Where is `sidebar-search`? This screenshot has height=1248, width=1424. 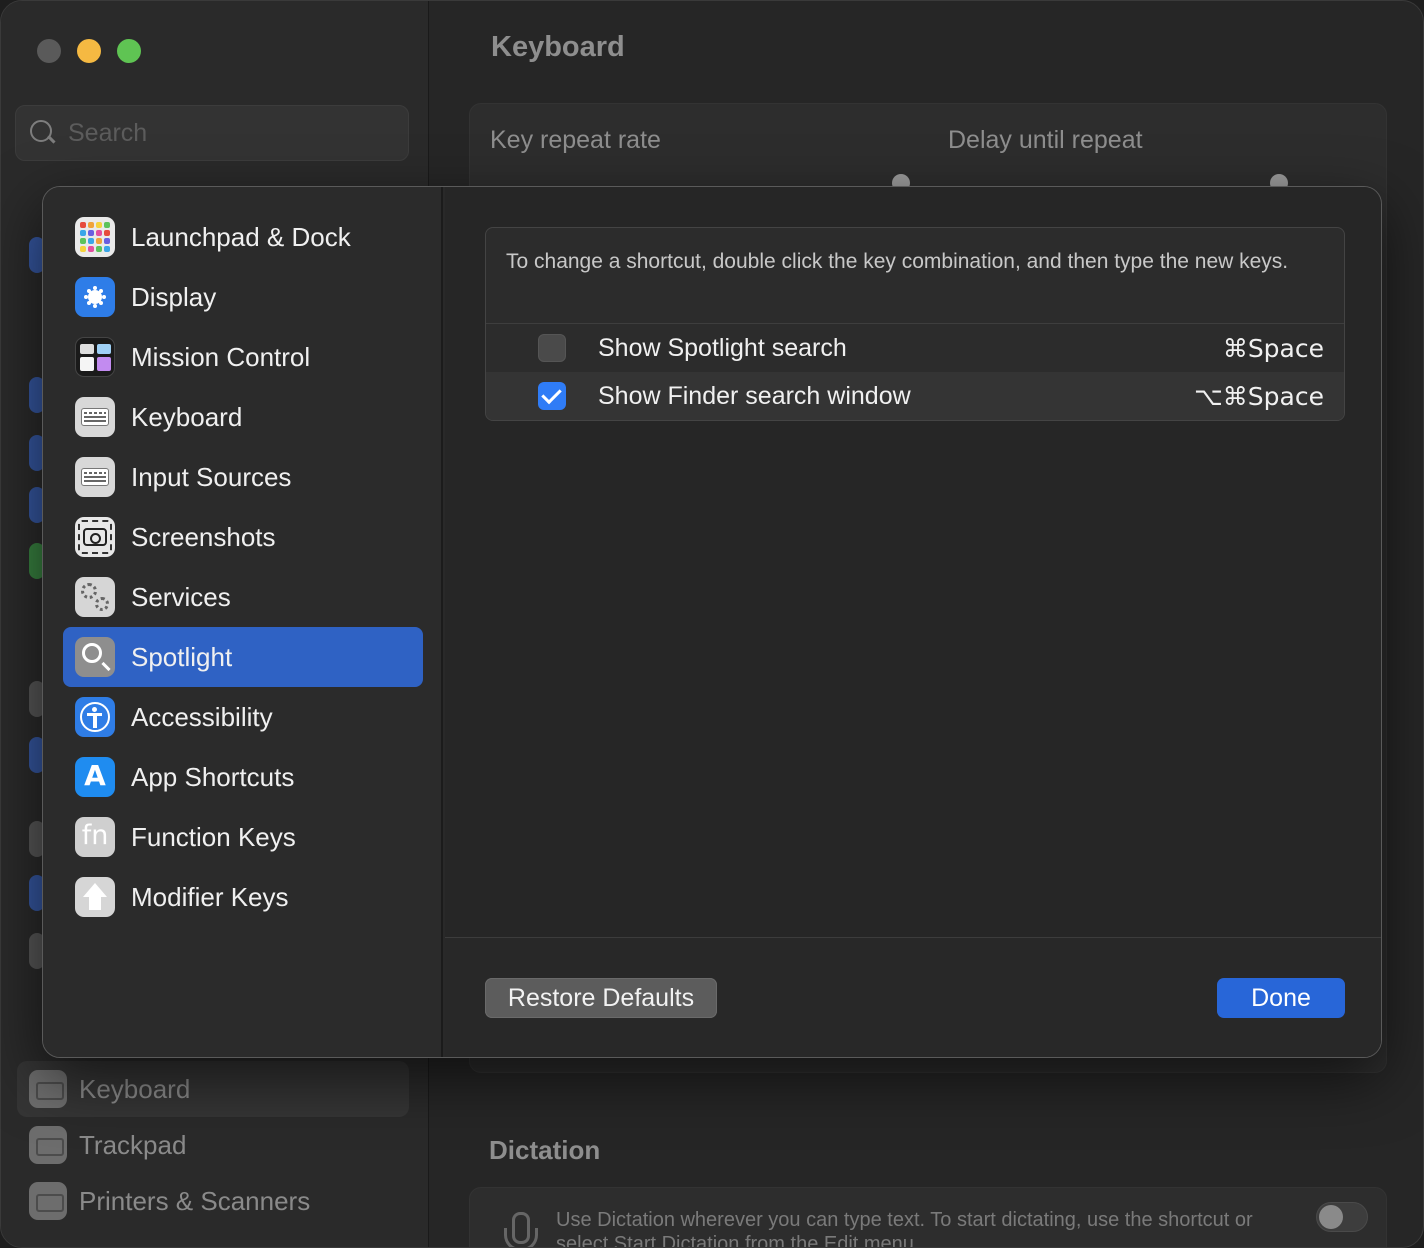
sidebar-search is located at coordinates (212, 133).